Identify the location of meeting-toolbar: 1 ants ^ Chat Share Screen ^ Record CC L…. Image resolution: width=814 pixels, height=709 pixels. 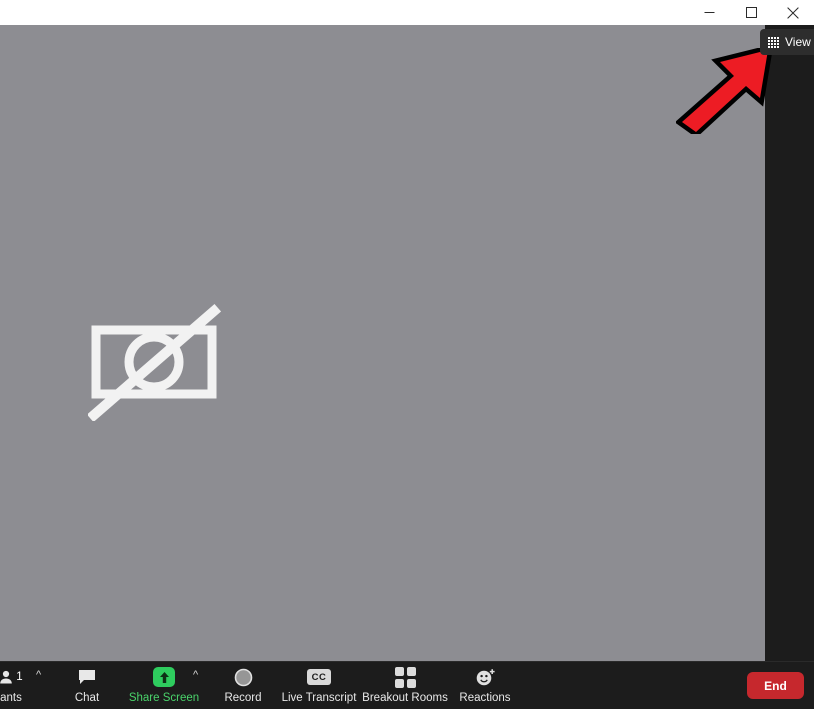
(407, 685).